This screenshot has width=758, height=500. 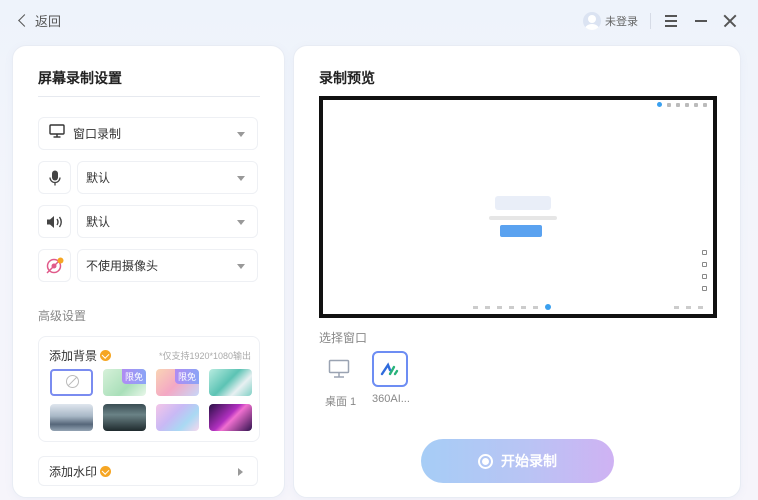 What do you see at coordinates (701, 21) in the screenshot?
I see `minimize-icon` at bounding box center [701, 21].